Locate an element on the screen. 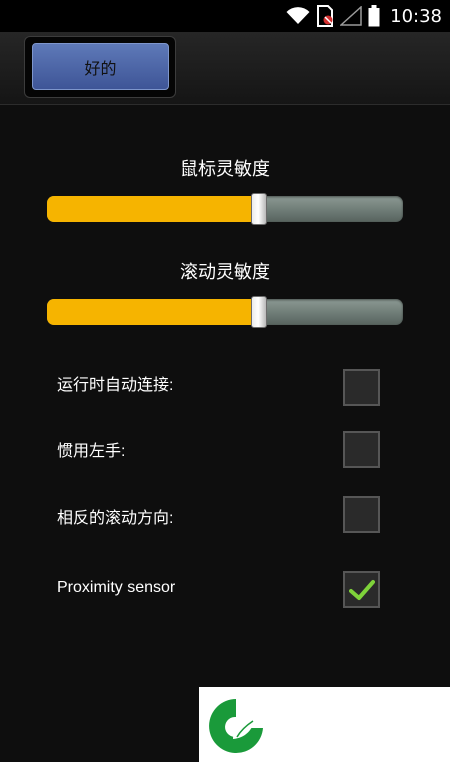  check-icon is located at coordinates (361, 589).